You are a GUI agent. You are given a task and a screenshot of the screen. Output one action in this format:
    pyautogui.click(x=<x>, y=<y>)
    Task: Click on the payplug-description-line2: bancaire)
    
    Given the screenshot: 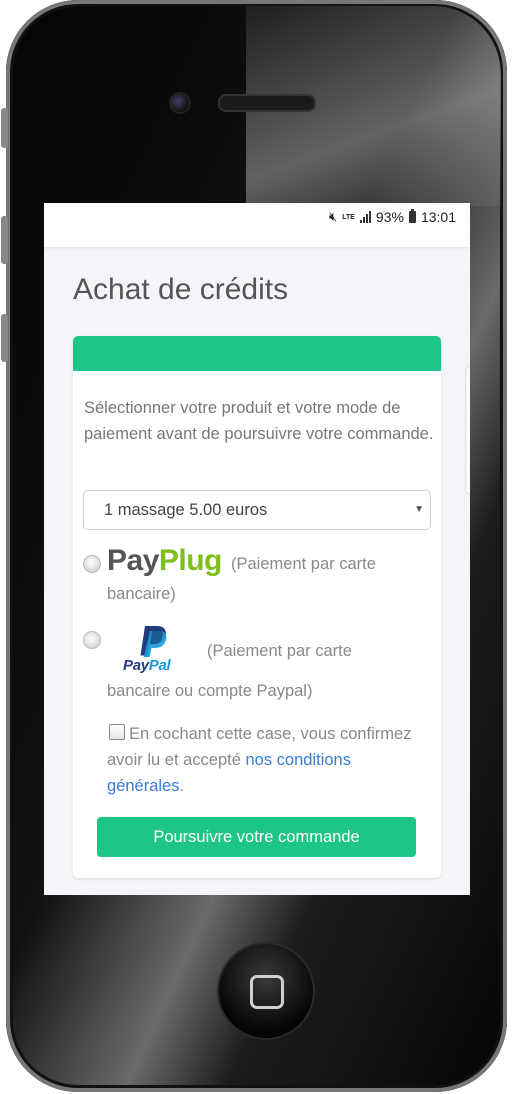 What is the action you would take?
    pyautogui.click(x=141, y=594)
    